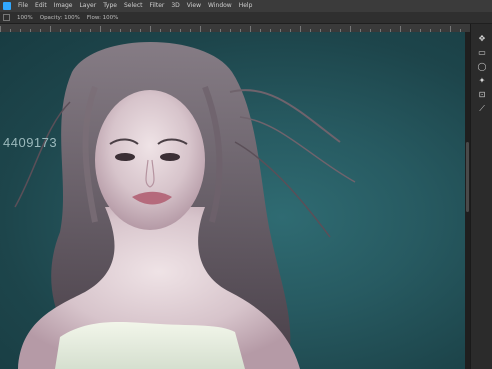  Describe the element at coordinates (157, 6) in the screenshot. I see `menu-item-filter: Filter` at that location.